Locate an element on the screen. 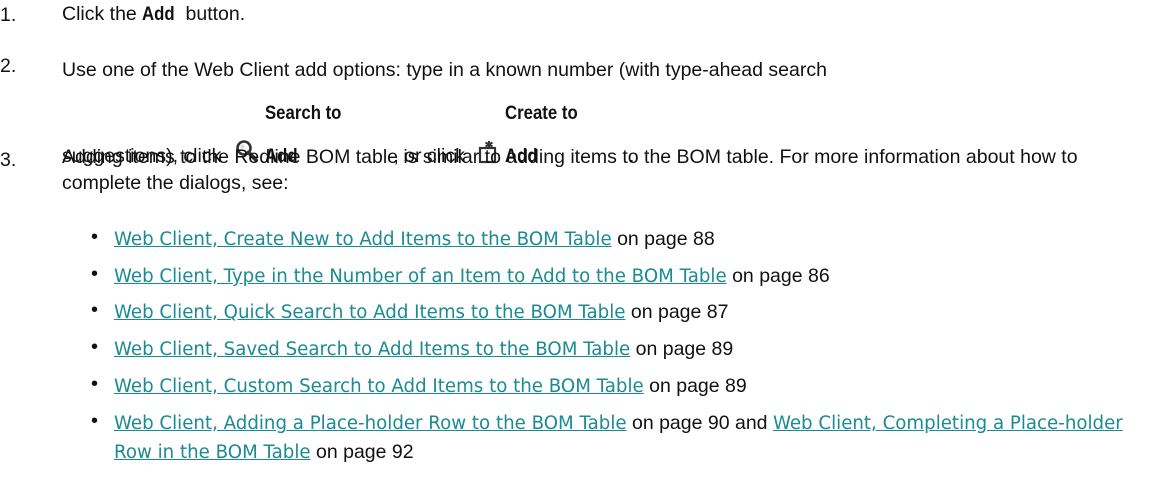 The image size is (1156, 491). step-number: 1. is located at coordinates (8, 15).